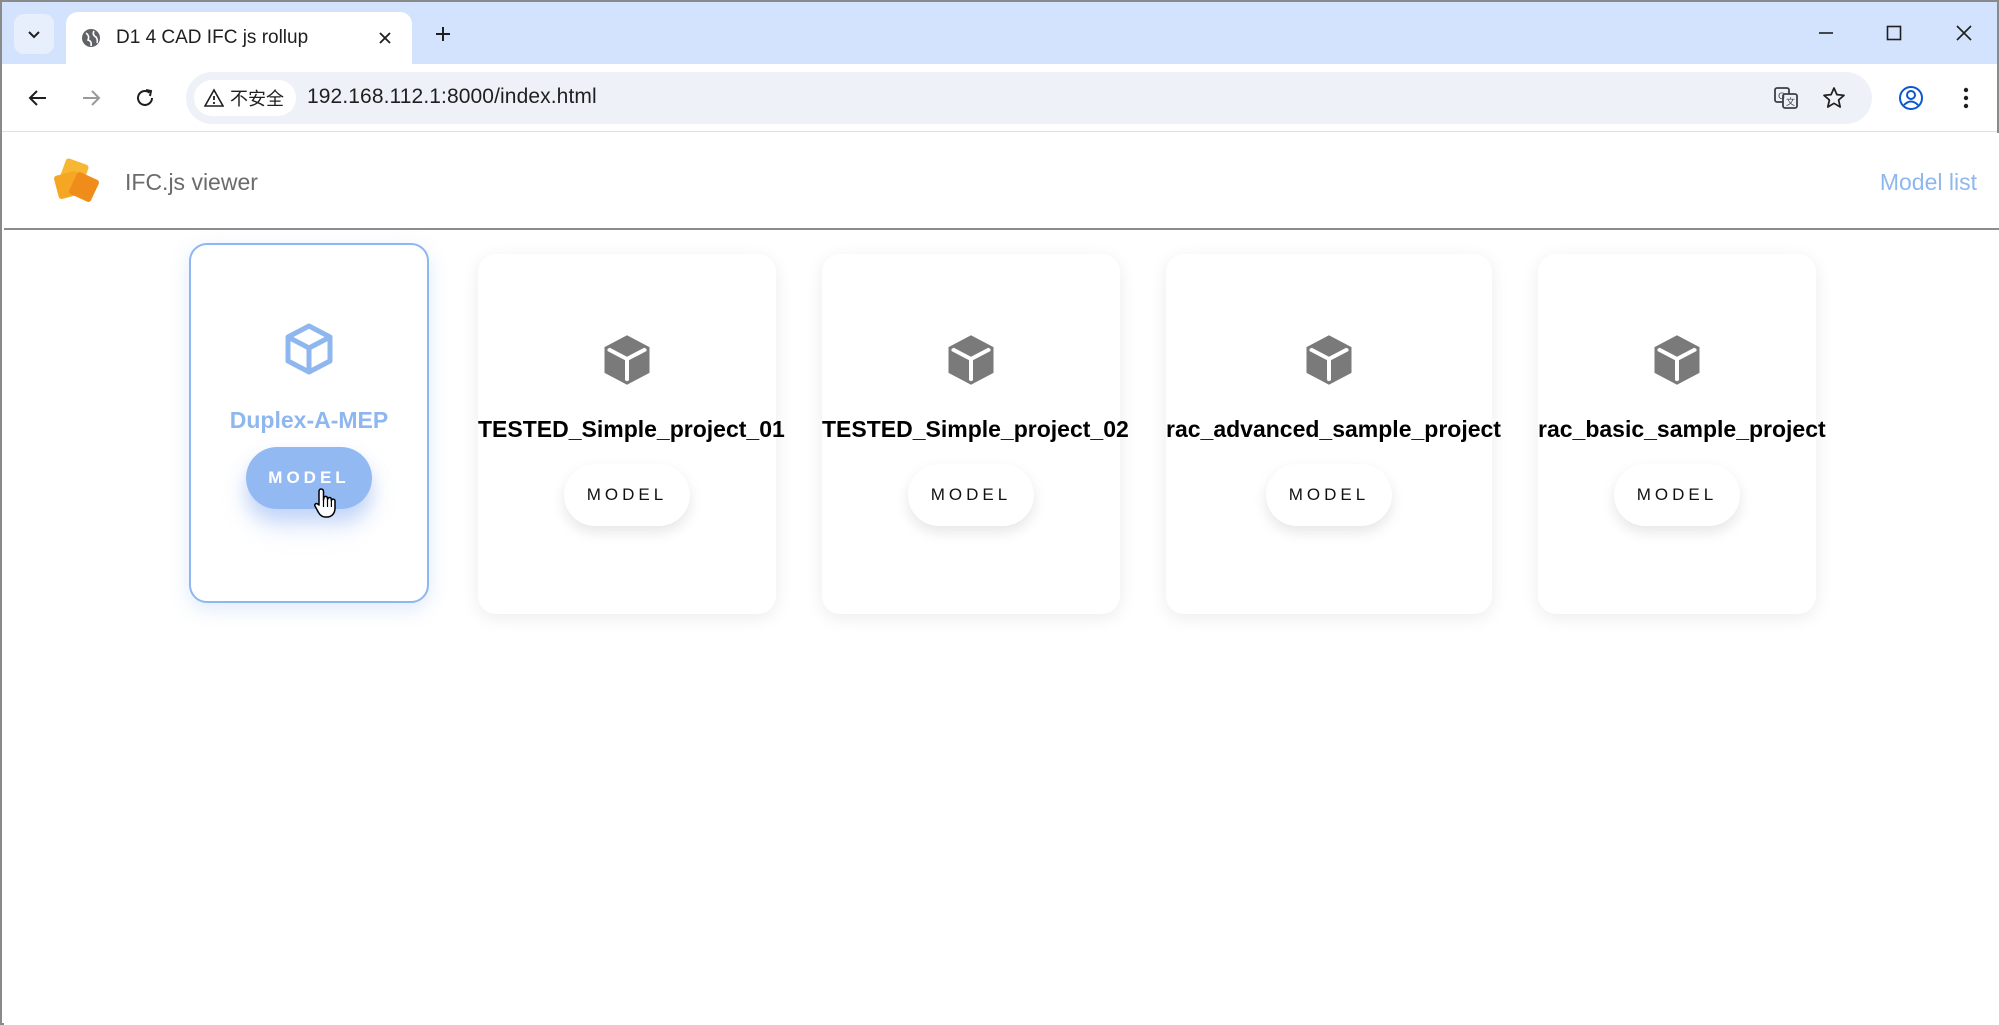 The image size is (1999, 1025). I want to click on account-icon, so click(1911, 98).